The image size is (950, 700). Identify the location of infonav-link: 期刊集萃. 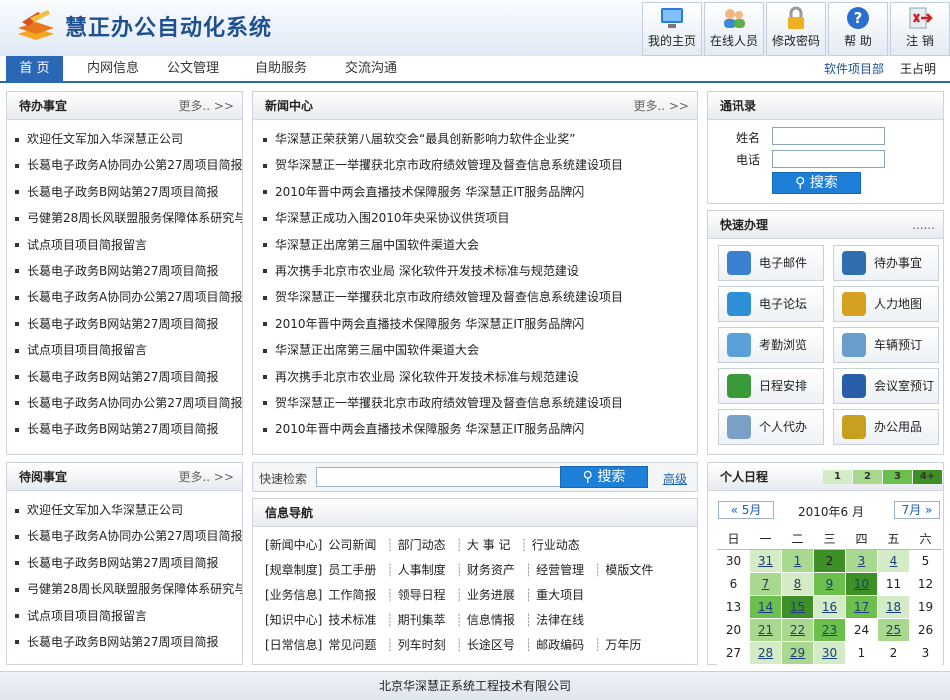
(422, 620).